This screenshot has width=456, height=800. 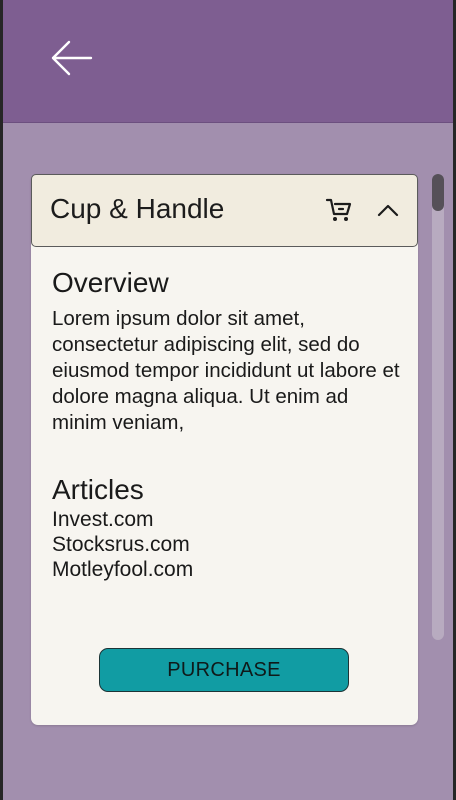 What do you see at coordinates (122, 519) in the screenshot?
I see `article-link: Invest.com` at bounding box center [122, 519].